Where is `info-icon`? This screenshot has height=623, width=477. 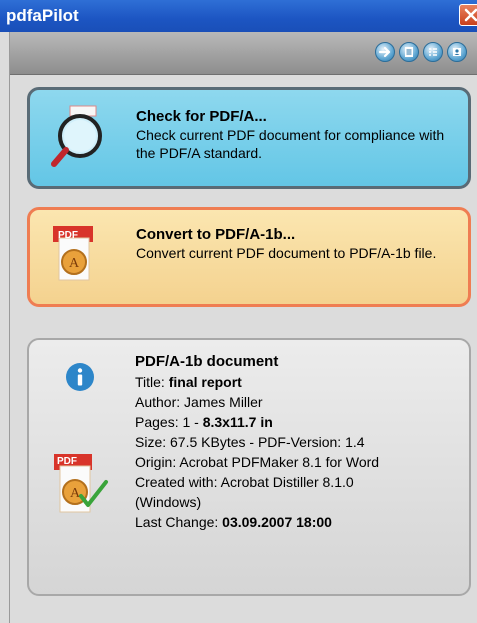 info-icon is located at coordinates (80, 377).